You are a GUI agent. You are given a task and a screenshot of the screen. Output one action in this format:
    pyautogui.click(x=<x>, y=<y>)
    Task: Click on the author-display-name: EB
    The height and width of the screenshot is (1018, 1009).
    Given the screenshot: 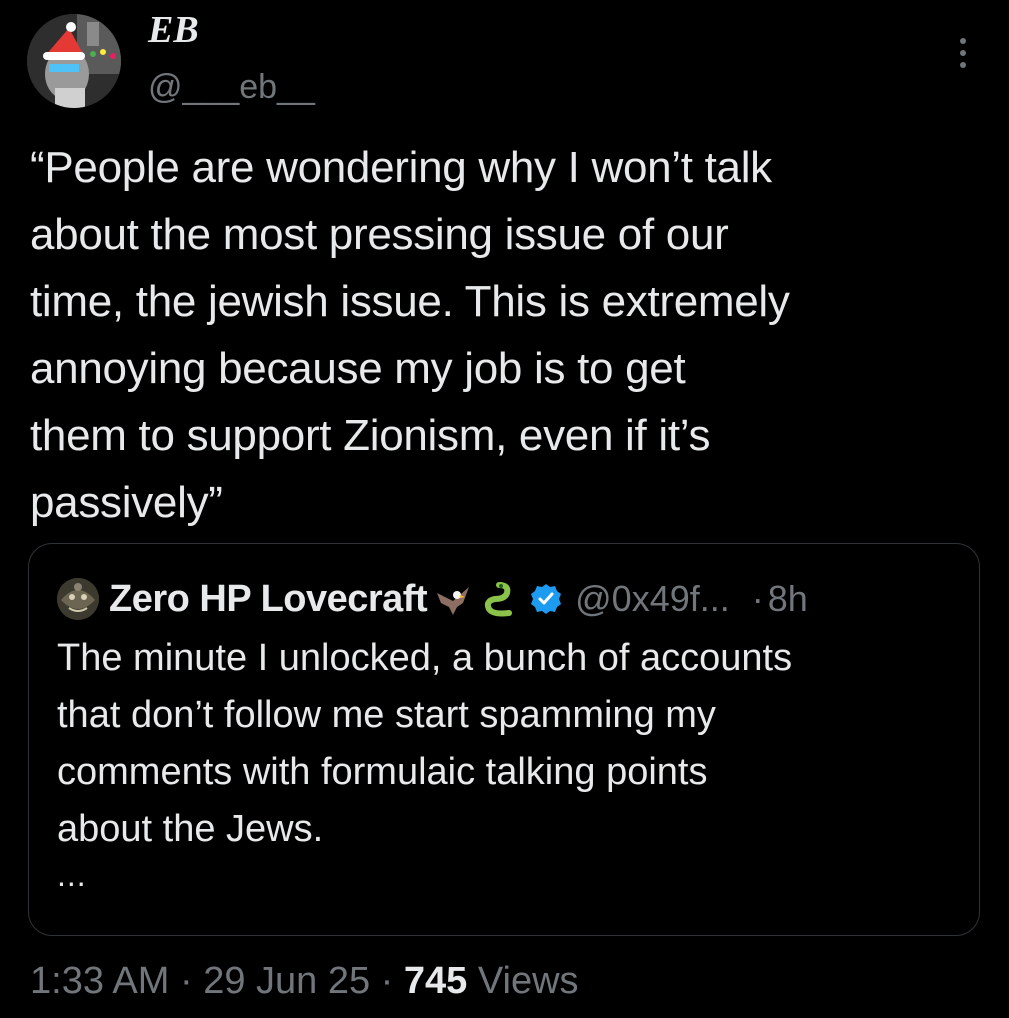 What is the action you would take?
    pyautogui.click(x=173, y=30)
    